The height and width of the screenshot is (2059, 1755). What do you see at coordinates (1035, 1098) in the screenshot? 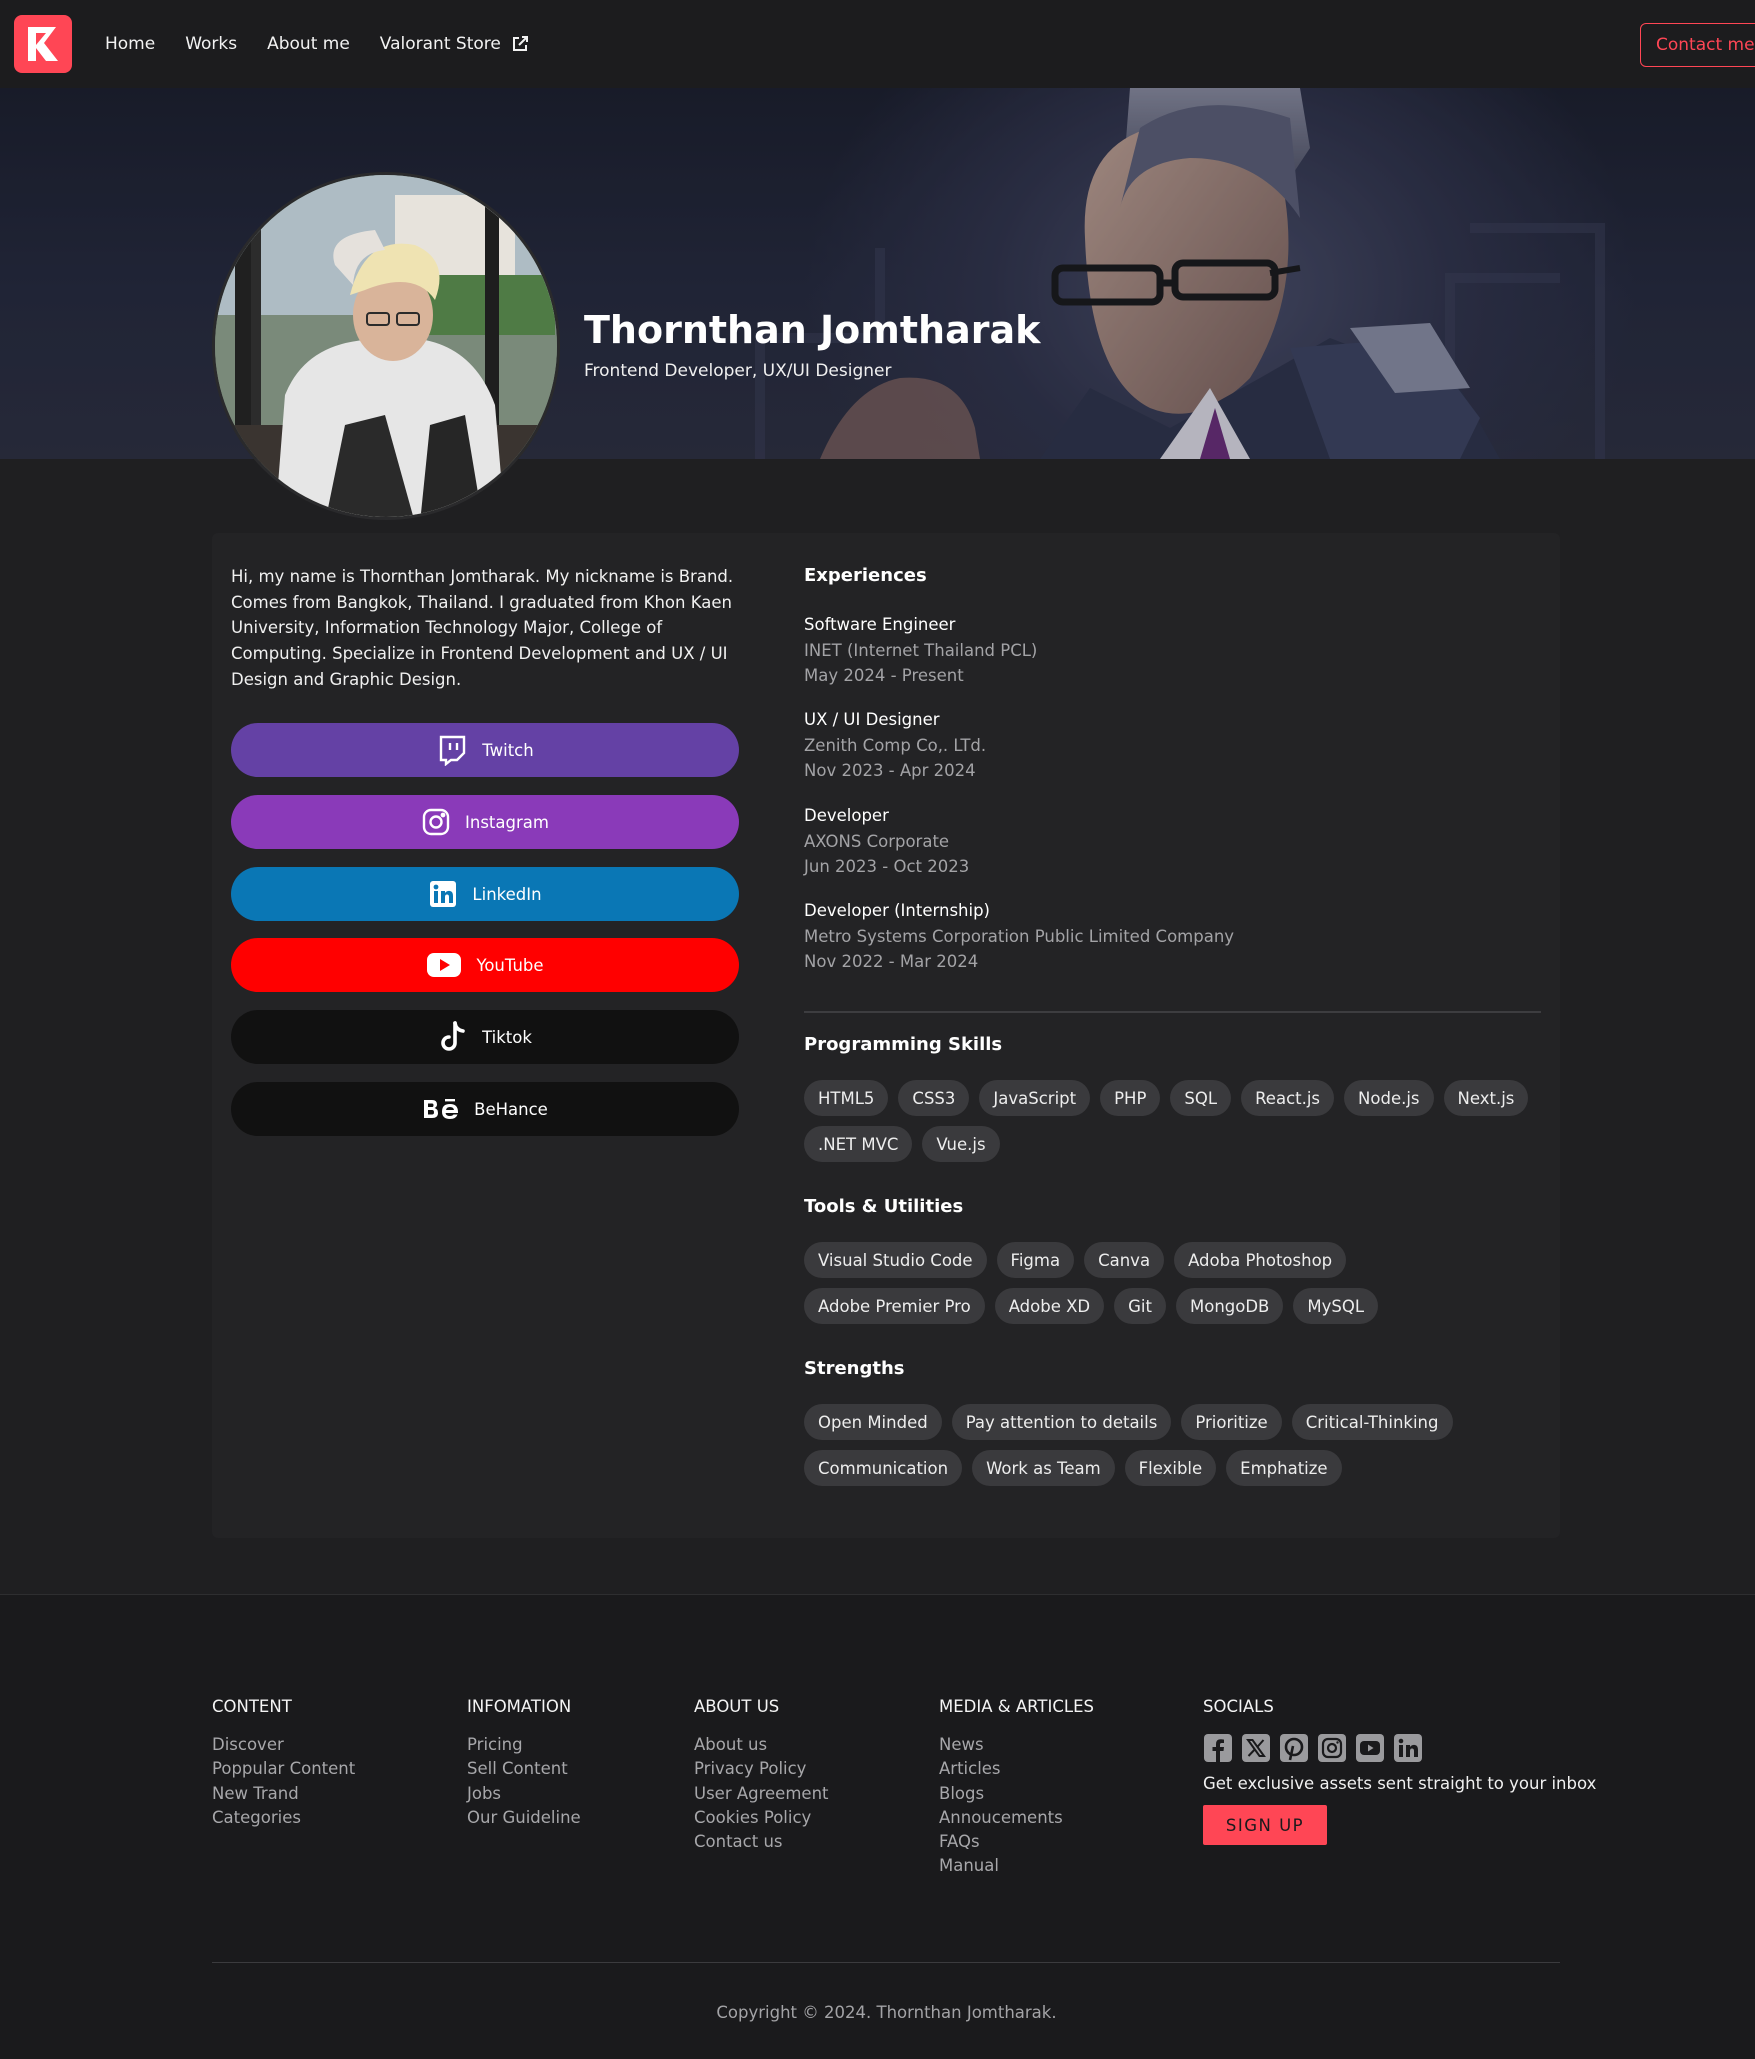
I see `skill-chip: JavaScript` at bounding box center [1035, 1098].